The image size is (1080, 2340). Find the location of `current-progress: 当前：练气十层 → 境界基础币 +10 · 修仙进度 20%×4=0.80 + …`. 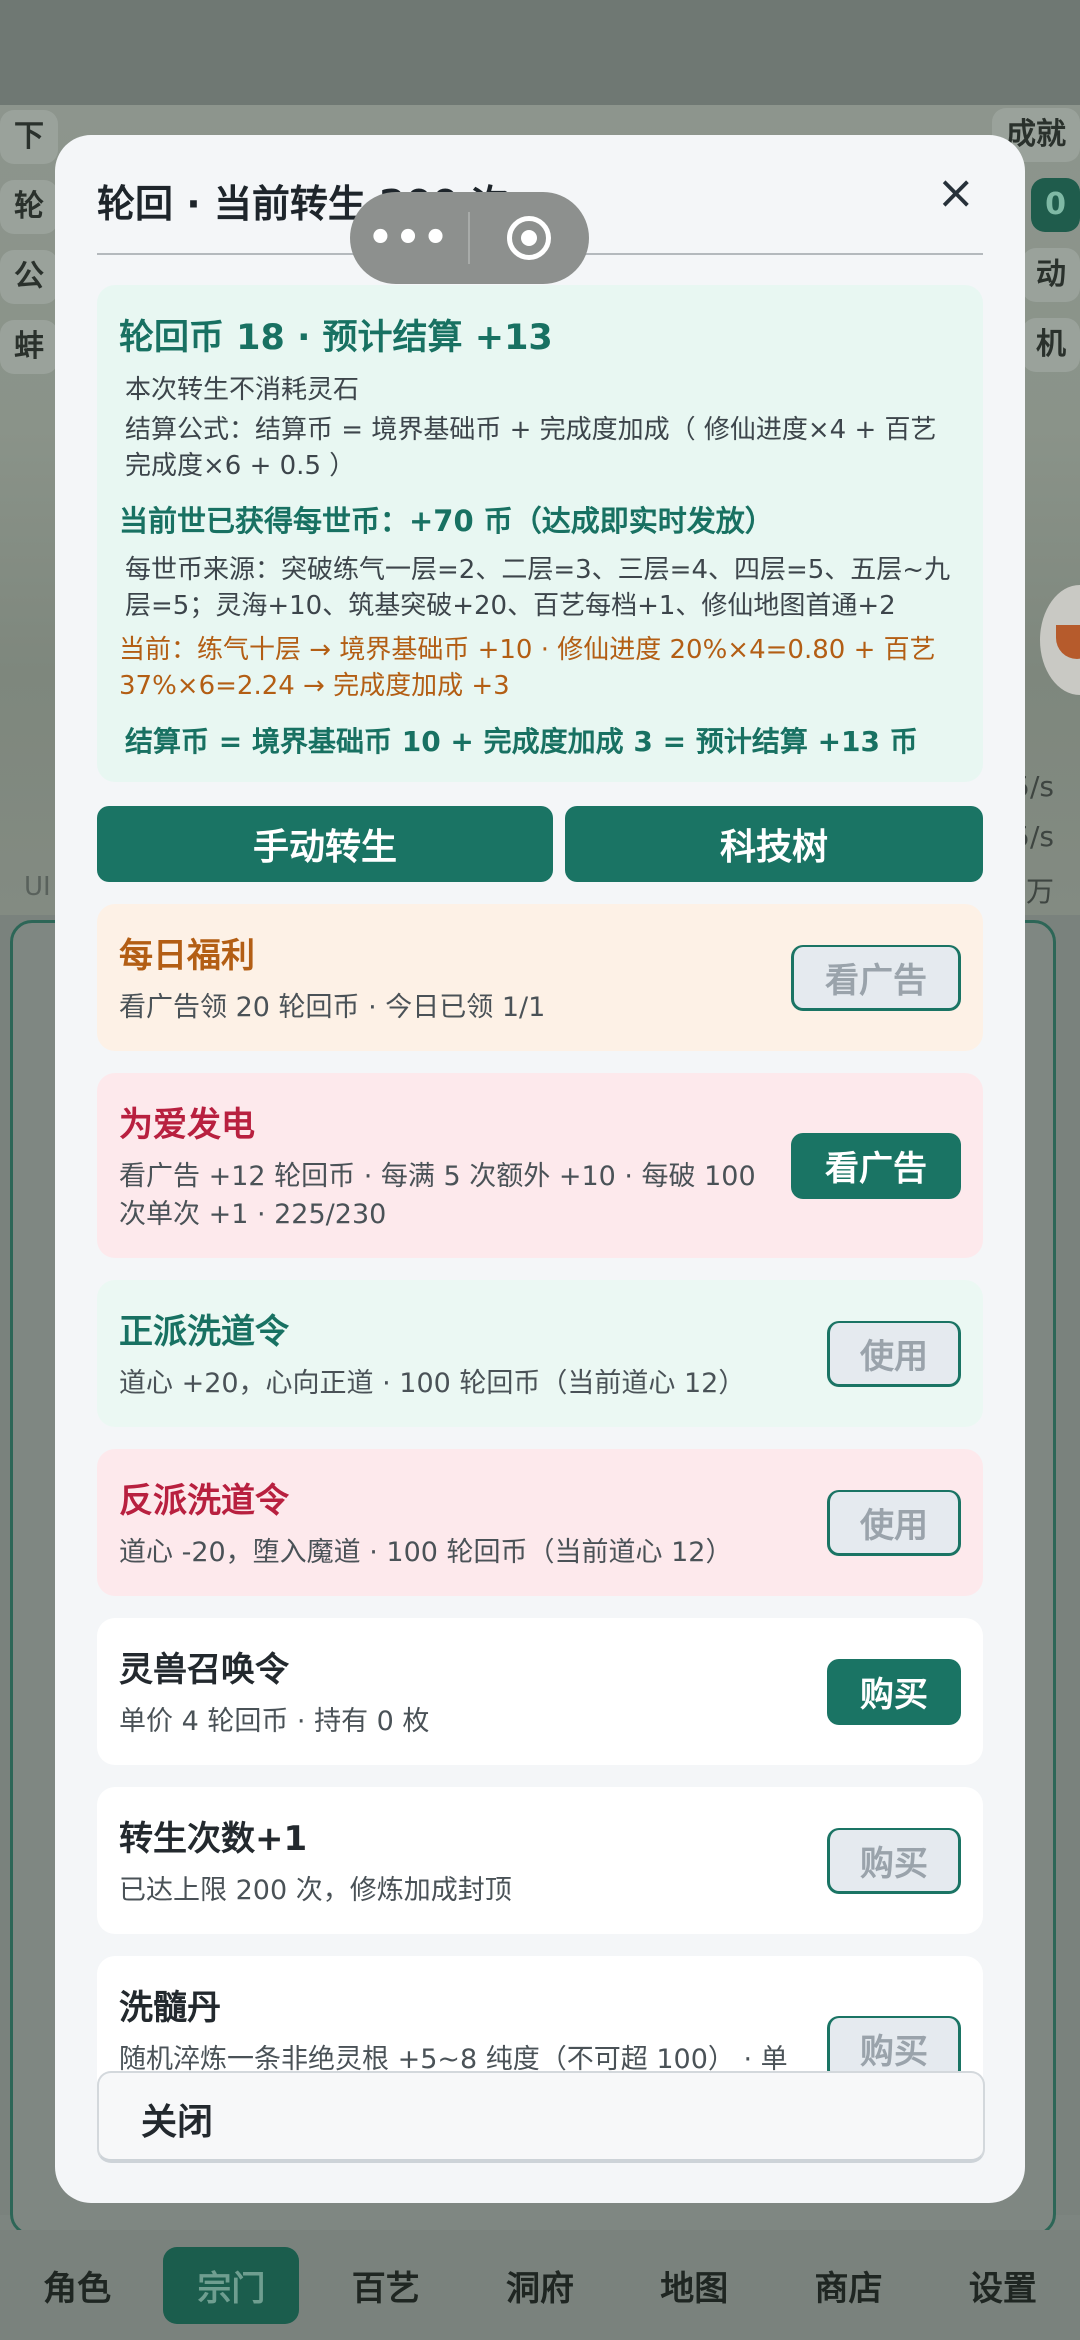

current-progress: 当前：练气十层 → 境界基础币 +10 · 修仙进度 20%×4=0.80 + … is located at coordinates (527, 668).